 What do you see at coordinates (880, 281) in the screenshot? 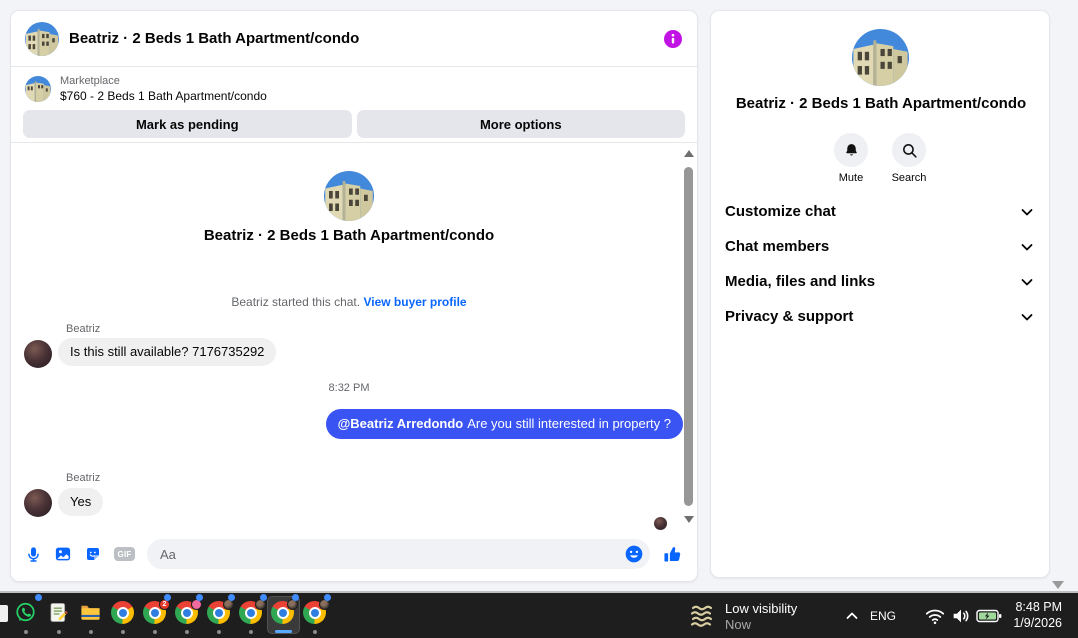
I see `section-media-files-links: Media, files and links` at bounding box center [880, 281].